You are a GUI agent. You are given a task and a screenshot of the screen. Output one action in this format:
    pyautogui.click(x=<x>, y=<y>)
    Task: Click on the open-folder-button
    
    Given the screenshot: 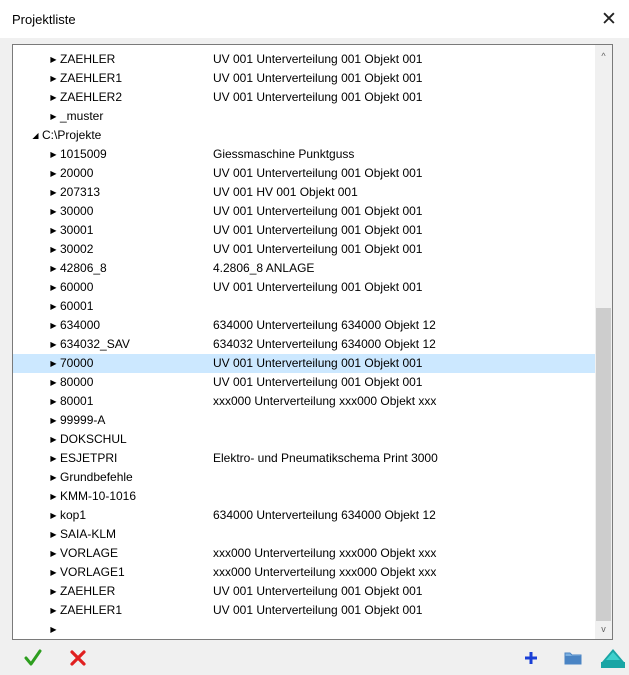 What is the action you would take?
    pyautogui.click(x=573, y=658)
    